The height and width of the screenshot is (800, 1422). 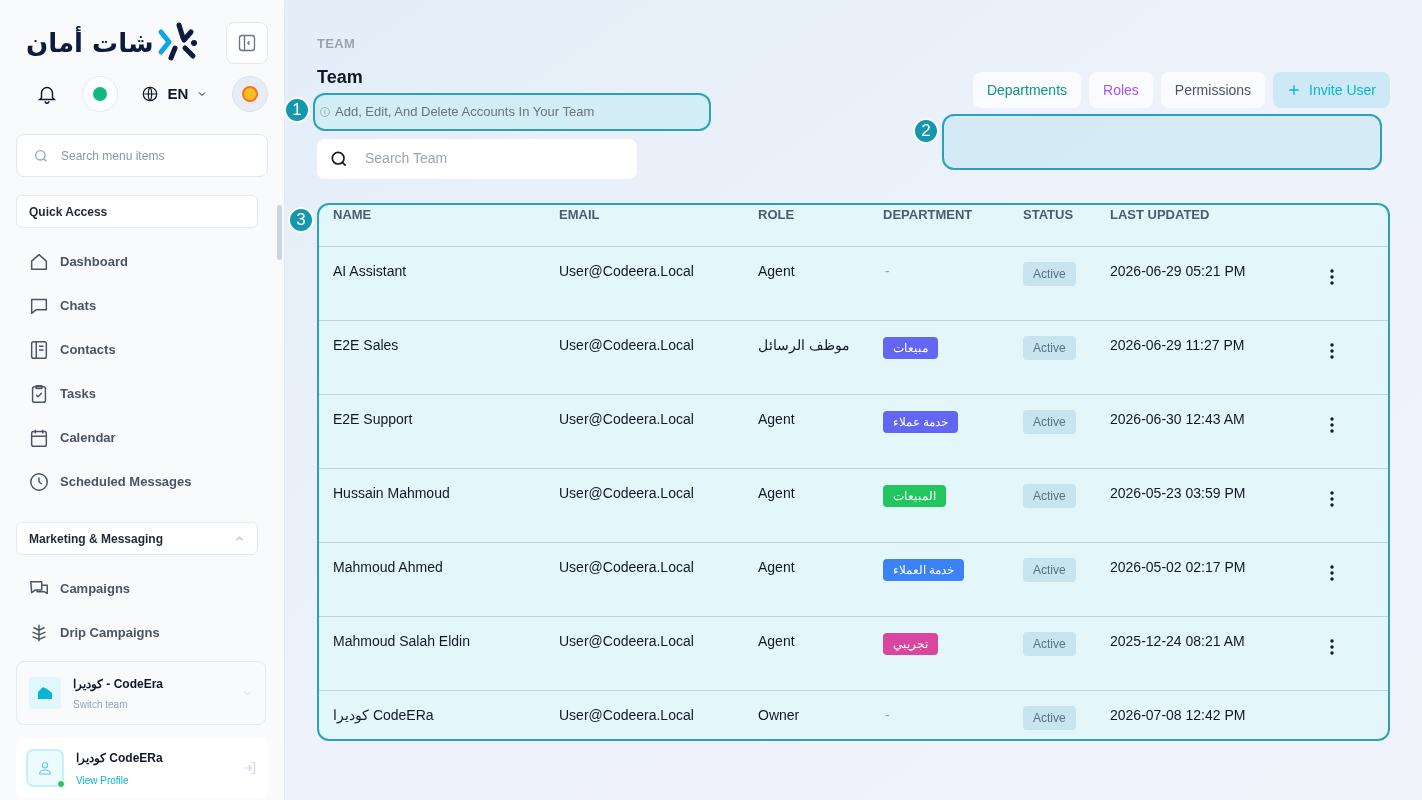 I want to click on calendar-icon, so click(x=39, y=438).